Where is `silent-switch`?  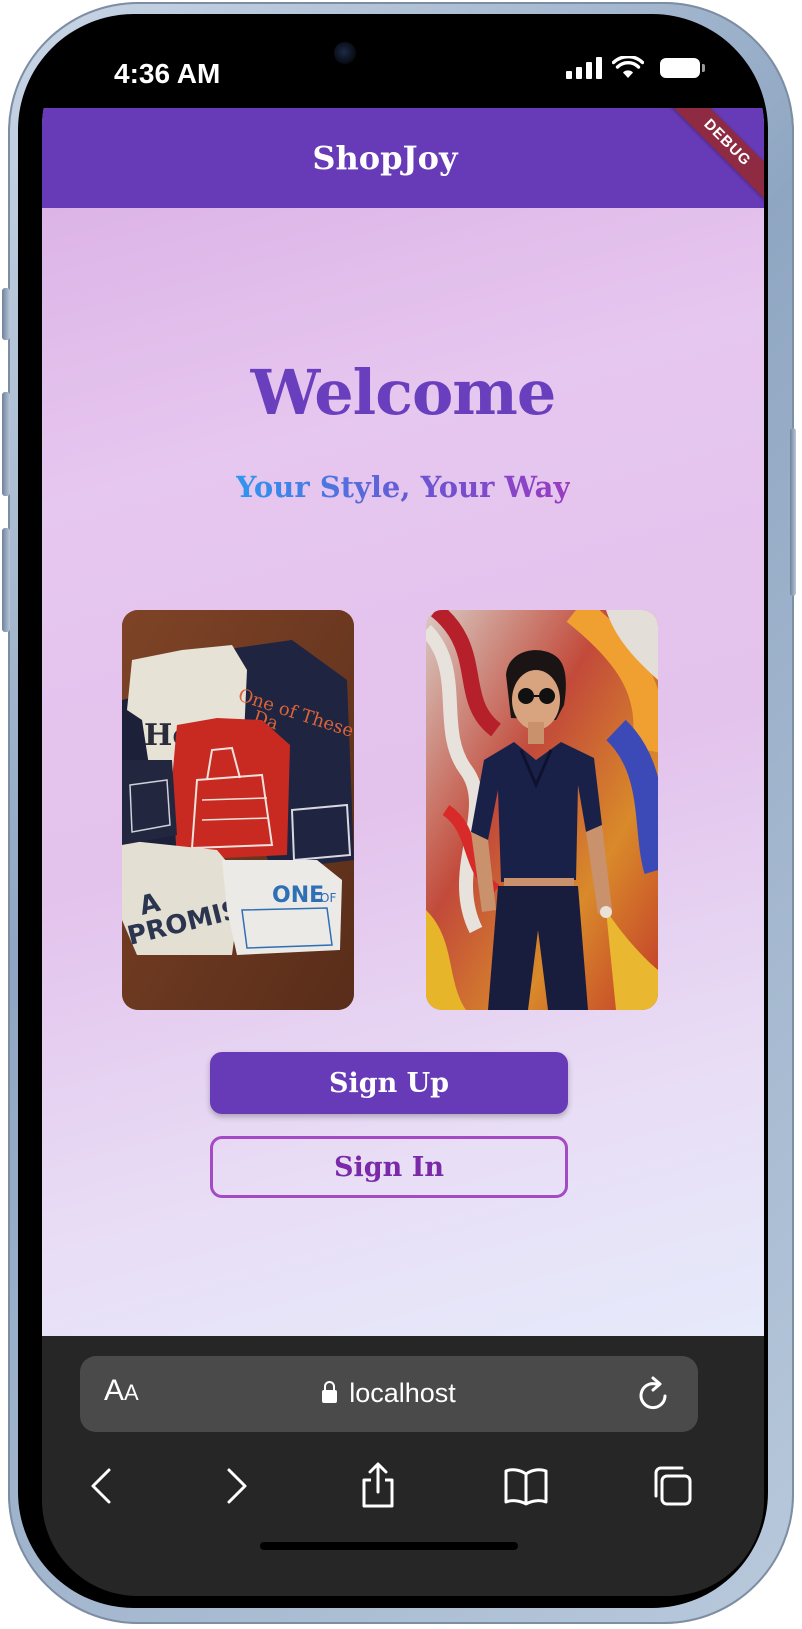 silent-switch is located at coordinates (6, 314).